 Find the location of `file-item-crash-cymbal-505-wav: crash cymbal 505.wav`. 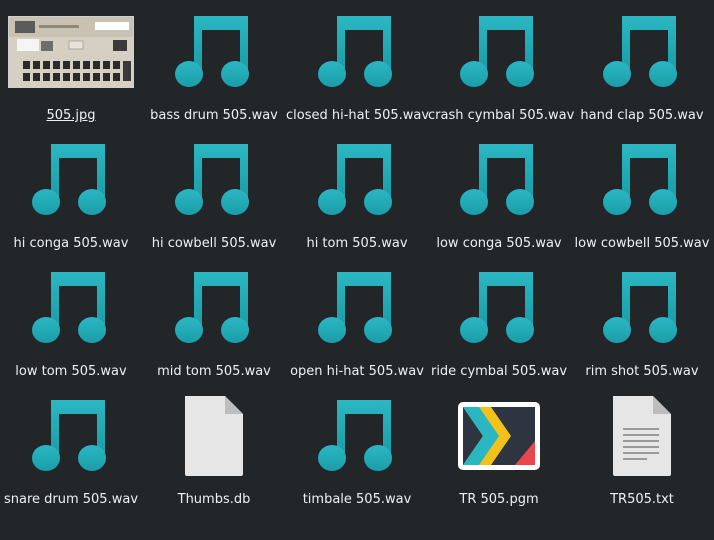

file-item-crash-cymbal-505-wav: crash cymbal 505.wav is located at coordinates (501, 64).